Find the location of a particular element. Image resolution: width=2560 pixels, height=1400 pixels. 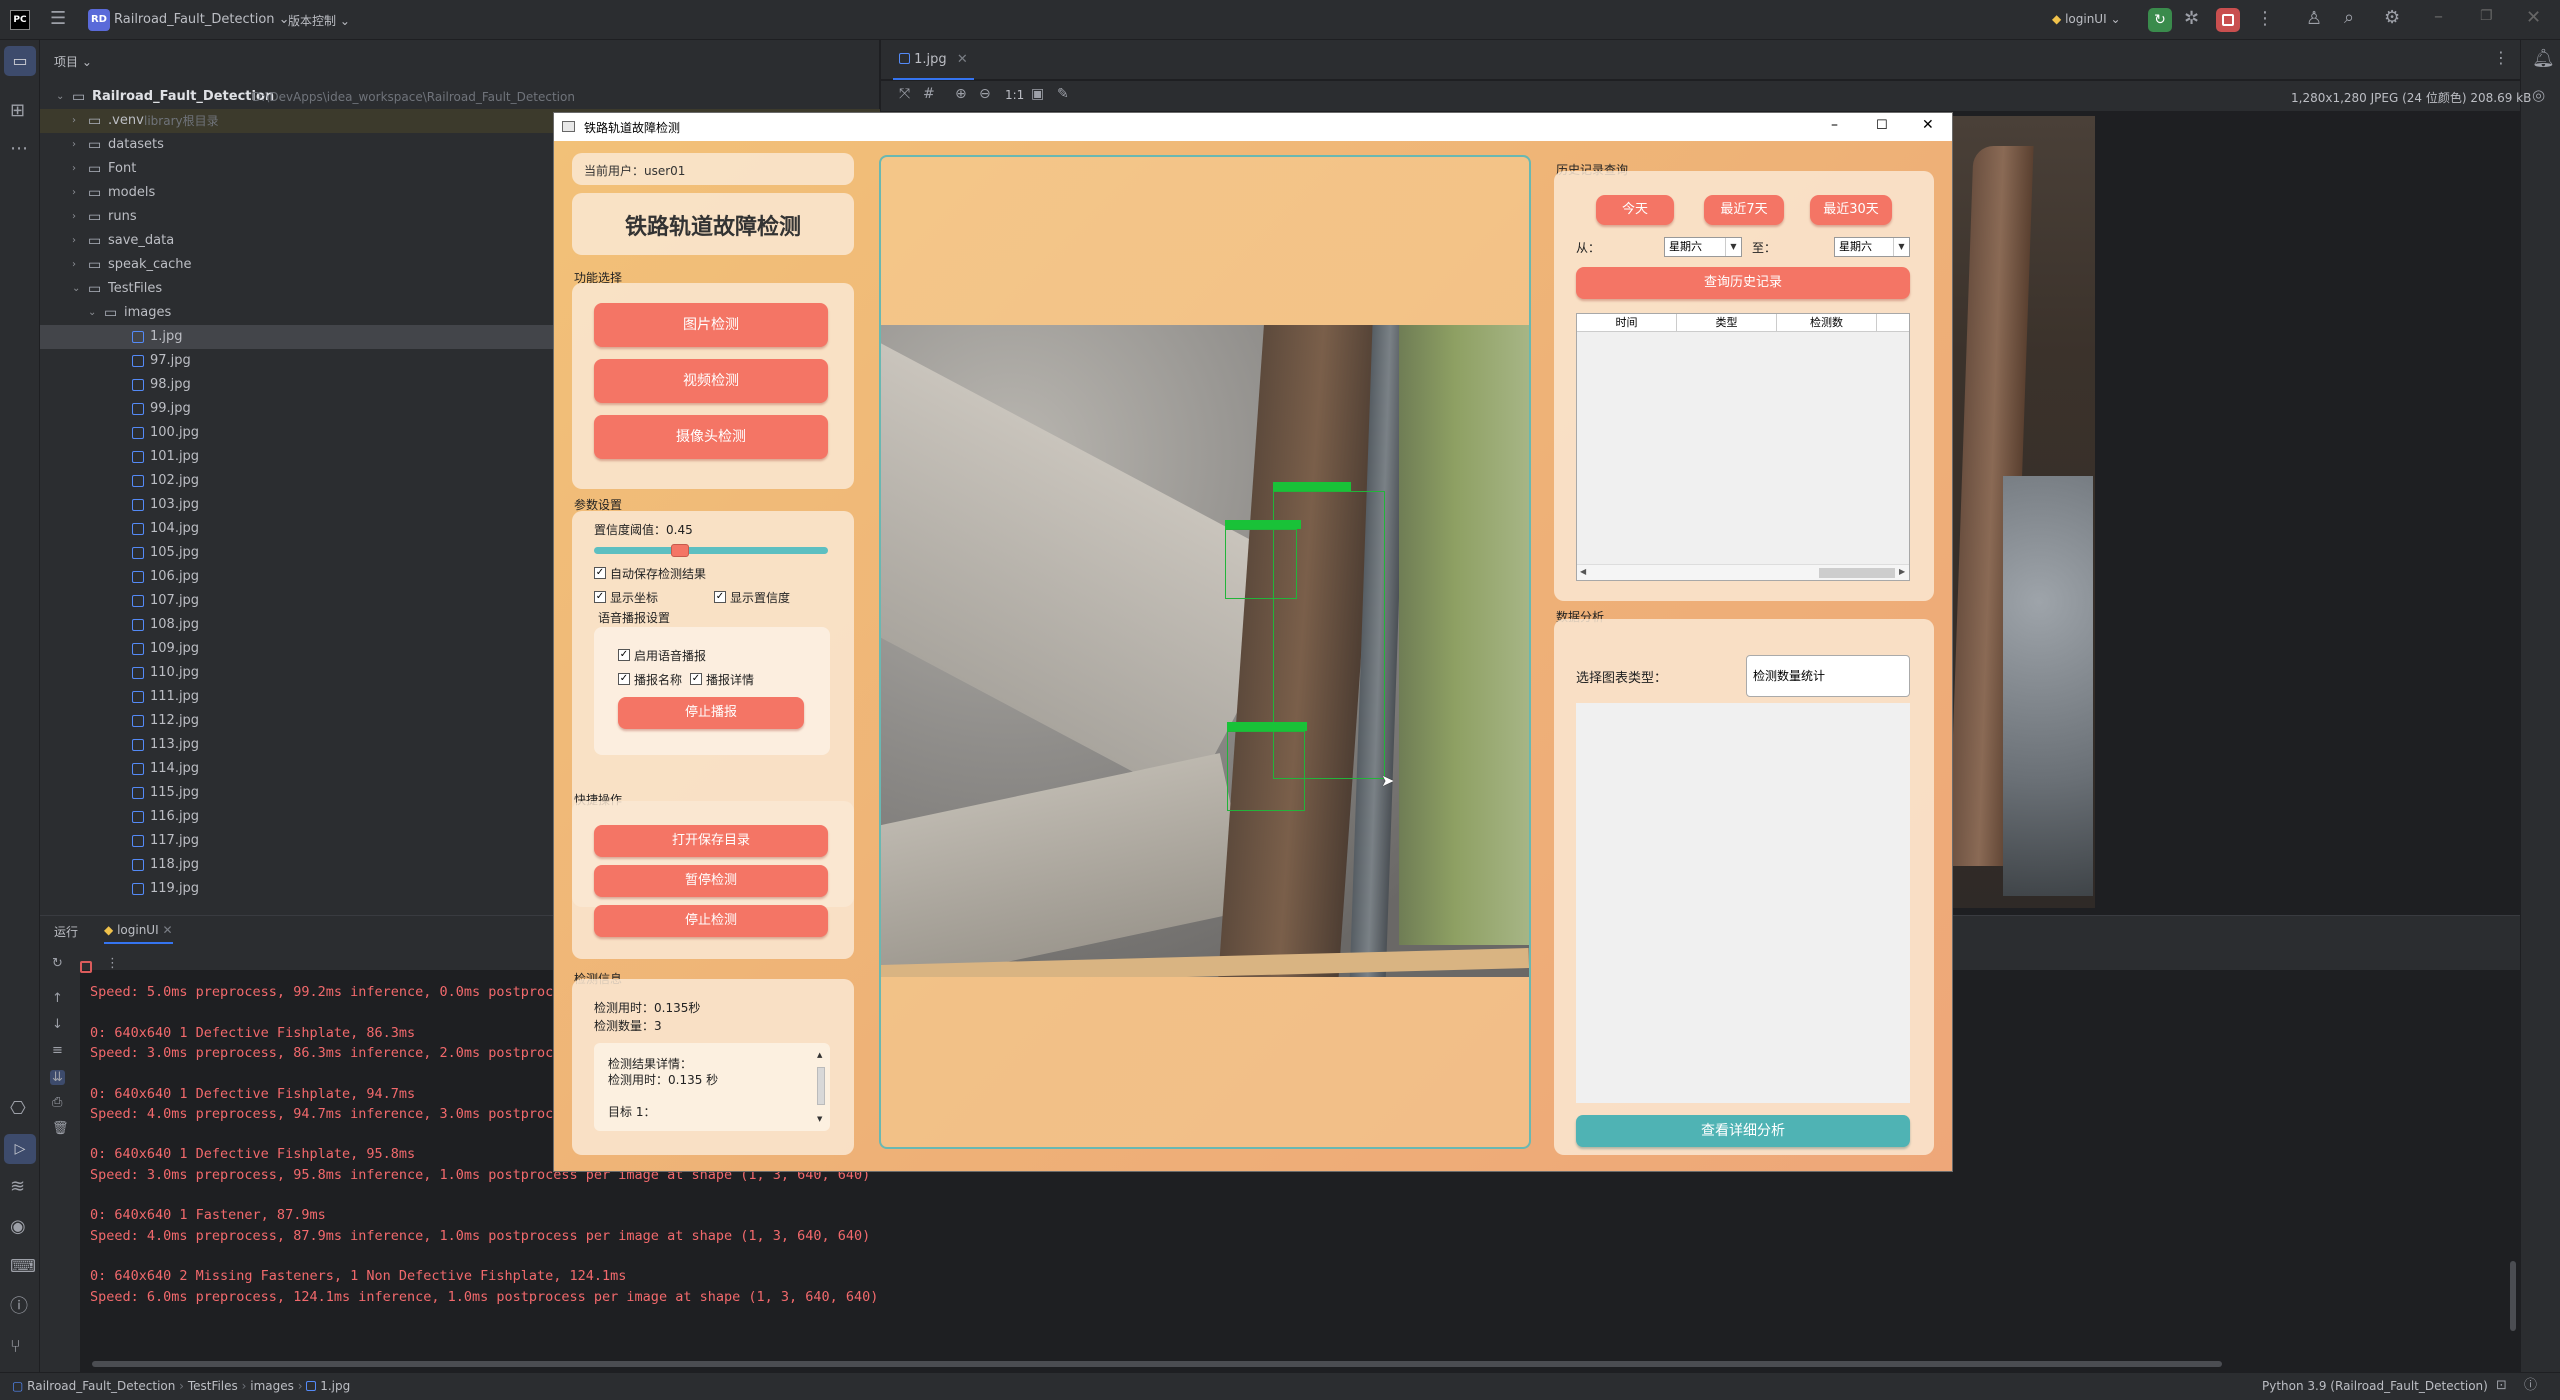

tree-item-label: TestFiles is located at coordinates (135, 288).